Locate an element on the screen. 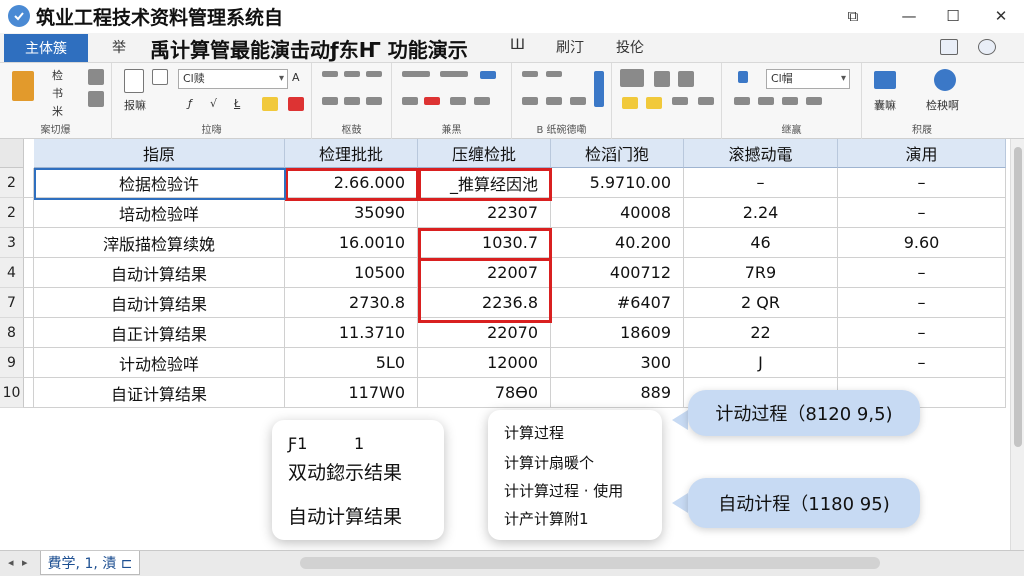  table-cell: 22 is located at coordinates (761, 333).